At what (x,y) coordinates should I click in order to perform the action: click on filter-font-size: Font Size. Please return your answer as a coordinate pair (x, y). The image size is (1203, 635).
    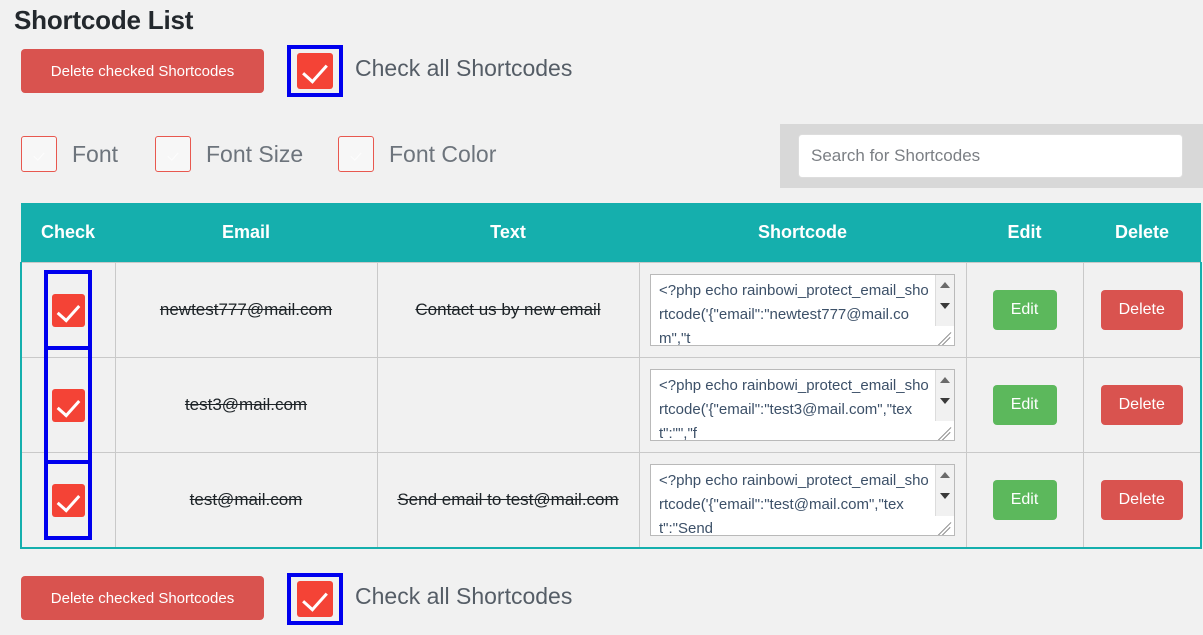
    Looking at the image, I should click on (229, 154).